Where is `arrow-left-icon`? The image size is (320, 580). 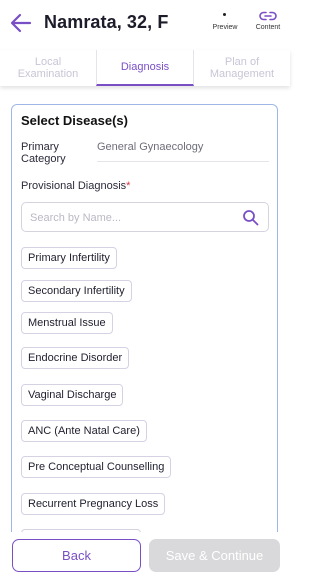 arrow-left-icon is located at coordinates (21, 23).